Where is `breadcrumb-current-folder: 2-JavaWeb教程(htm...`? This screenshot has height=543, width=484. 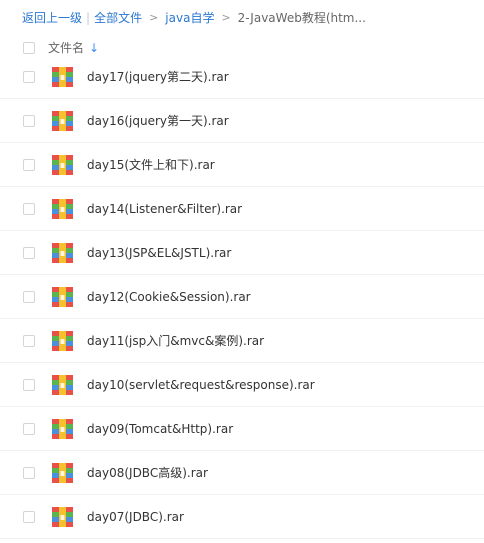 breadcrumb-current-folder: 2-JavaWeb教程(htm... is located at coordinates (301, 18).